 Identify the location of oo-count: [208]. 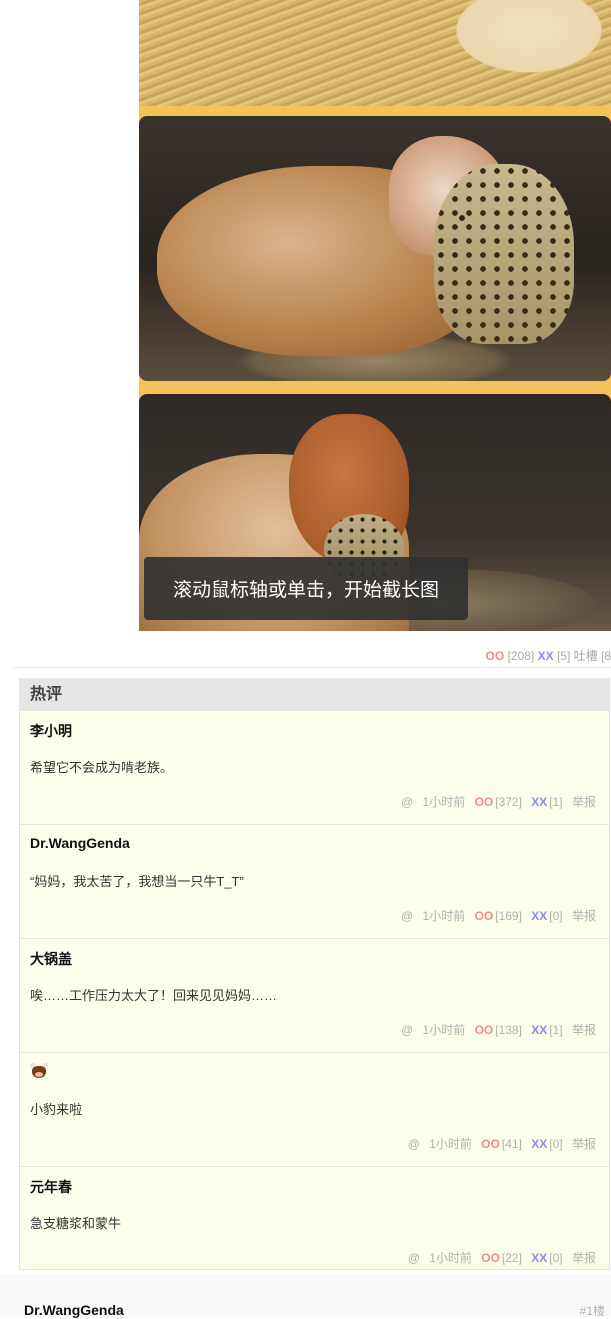
(521, 656).